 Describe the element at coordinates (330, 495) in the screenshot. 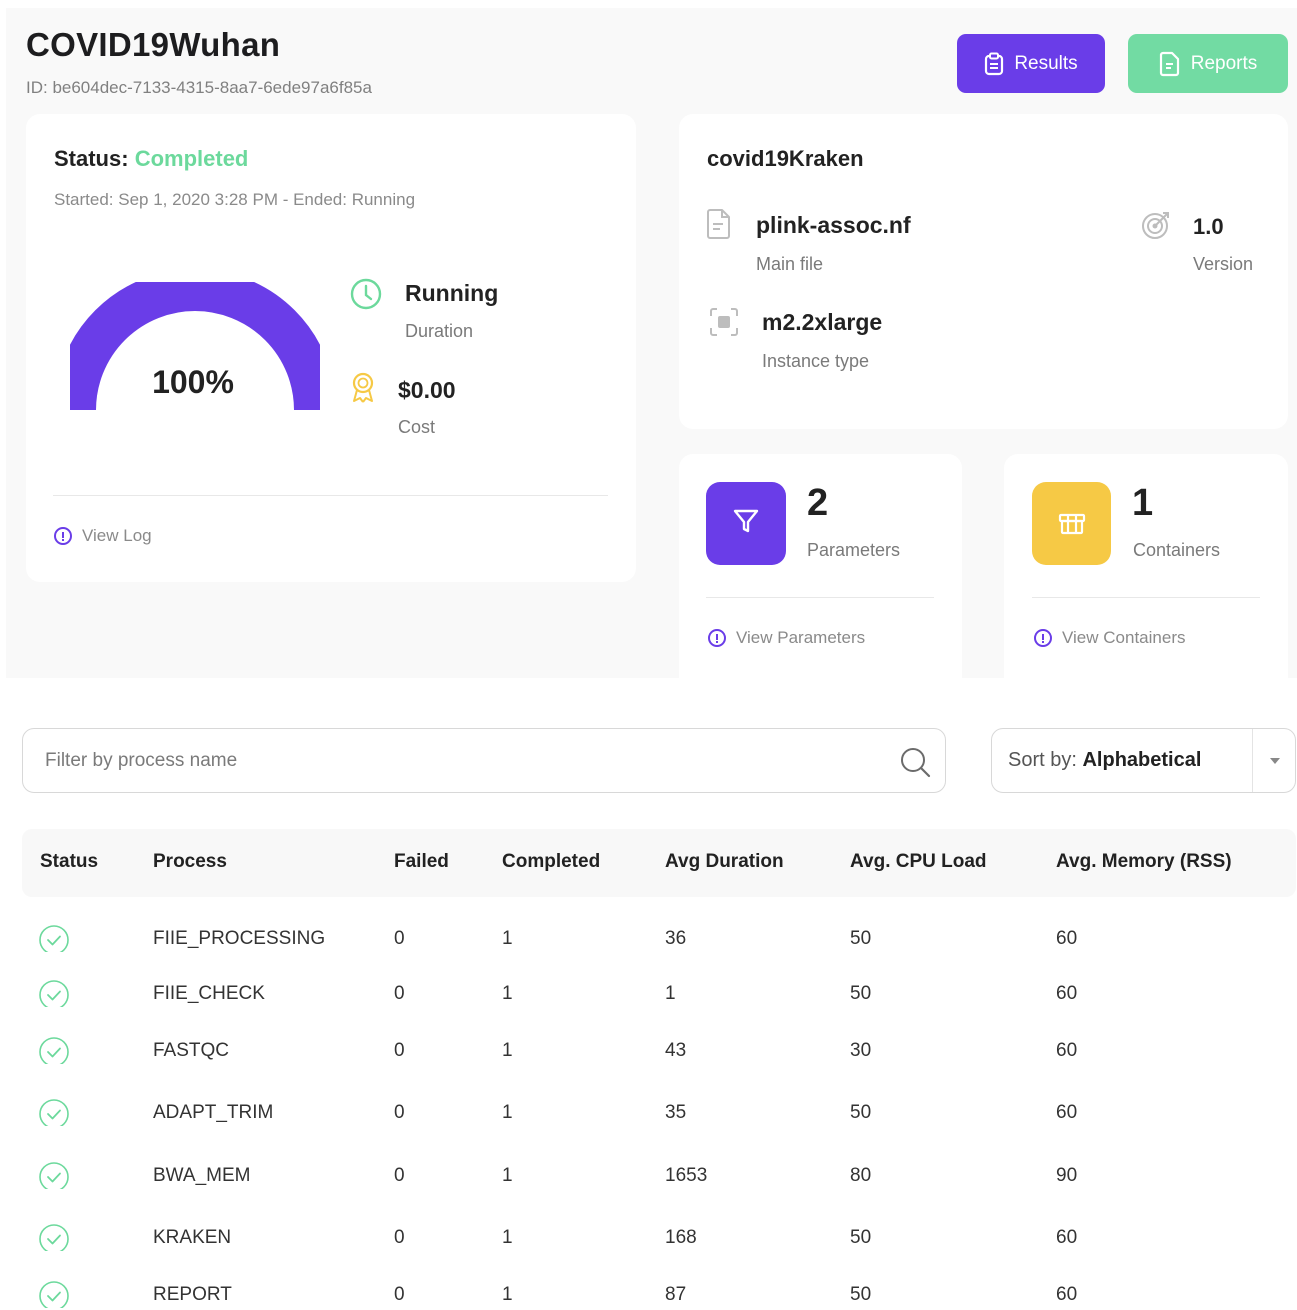

I see `status-card-divider` at that location.